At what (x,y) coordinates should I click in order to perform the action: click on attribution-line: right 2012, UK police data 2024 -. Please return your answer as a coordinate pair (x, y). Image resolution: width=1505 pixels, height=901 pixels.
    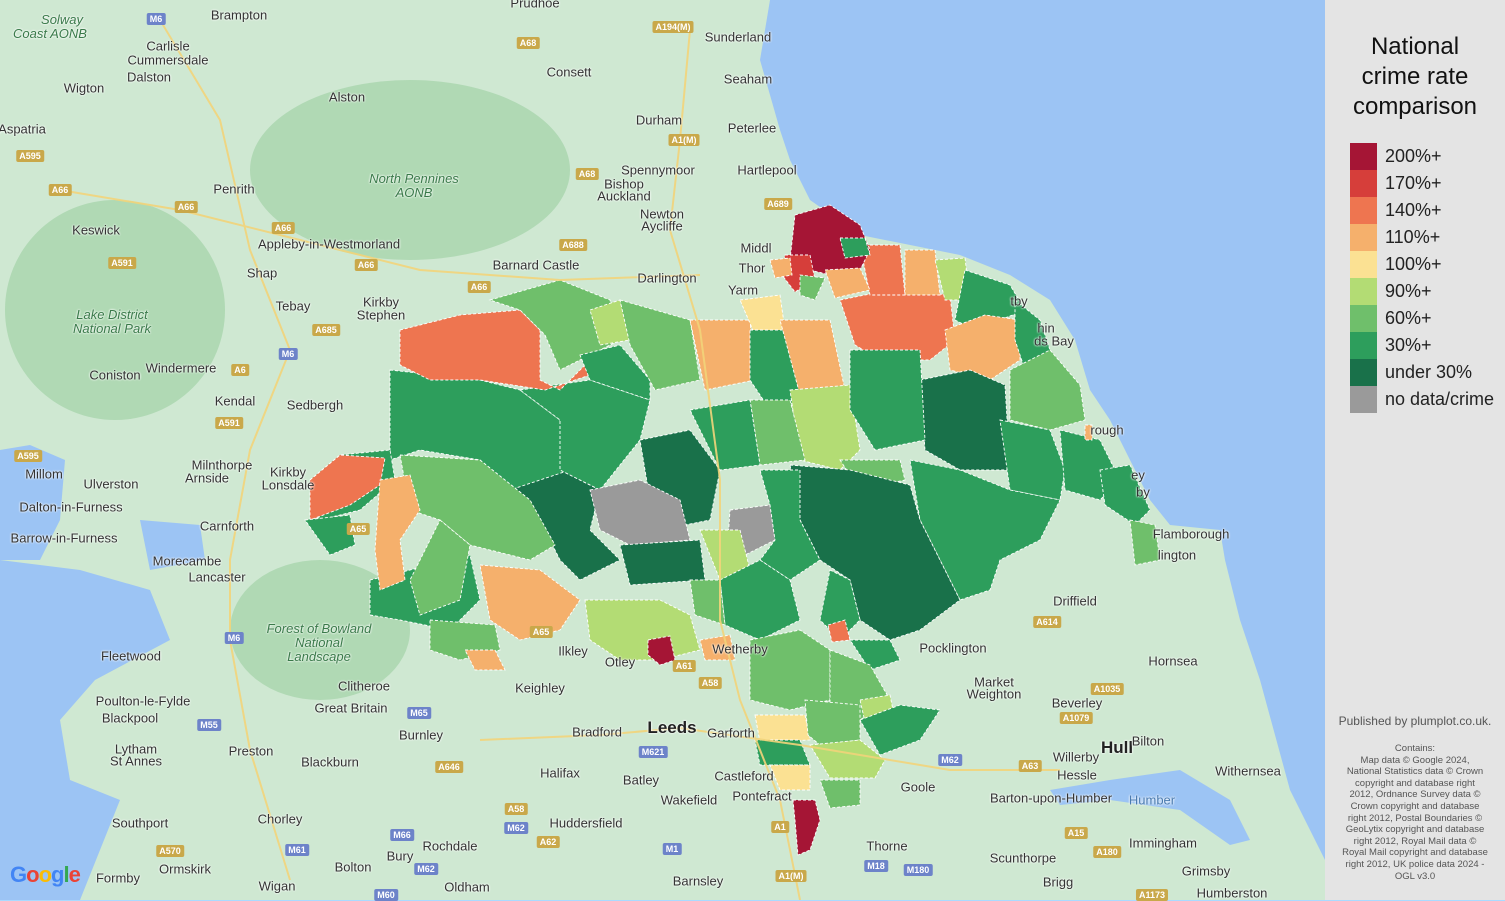
    Looking at the image, I should click on (1415, 865).